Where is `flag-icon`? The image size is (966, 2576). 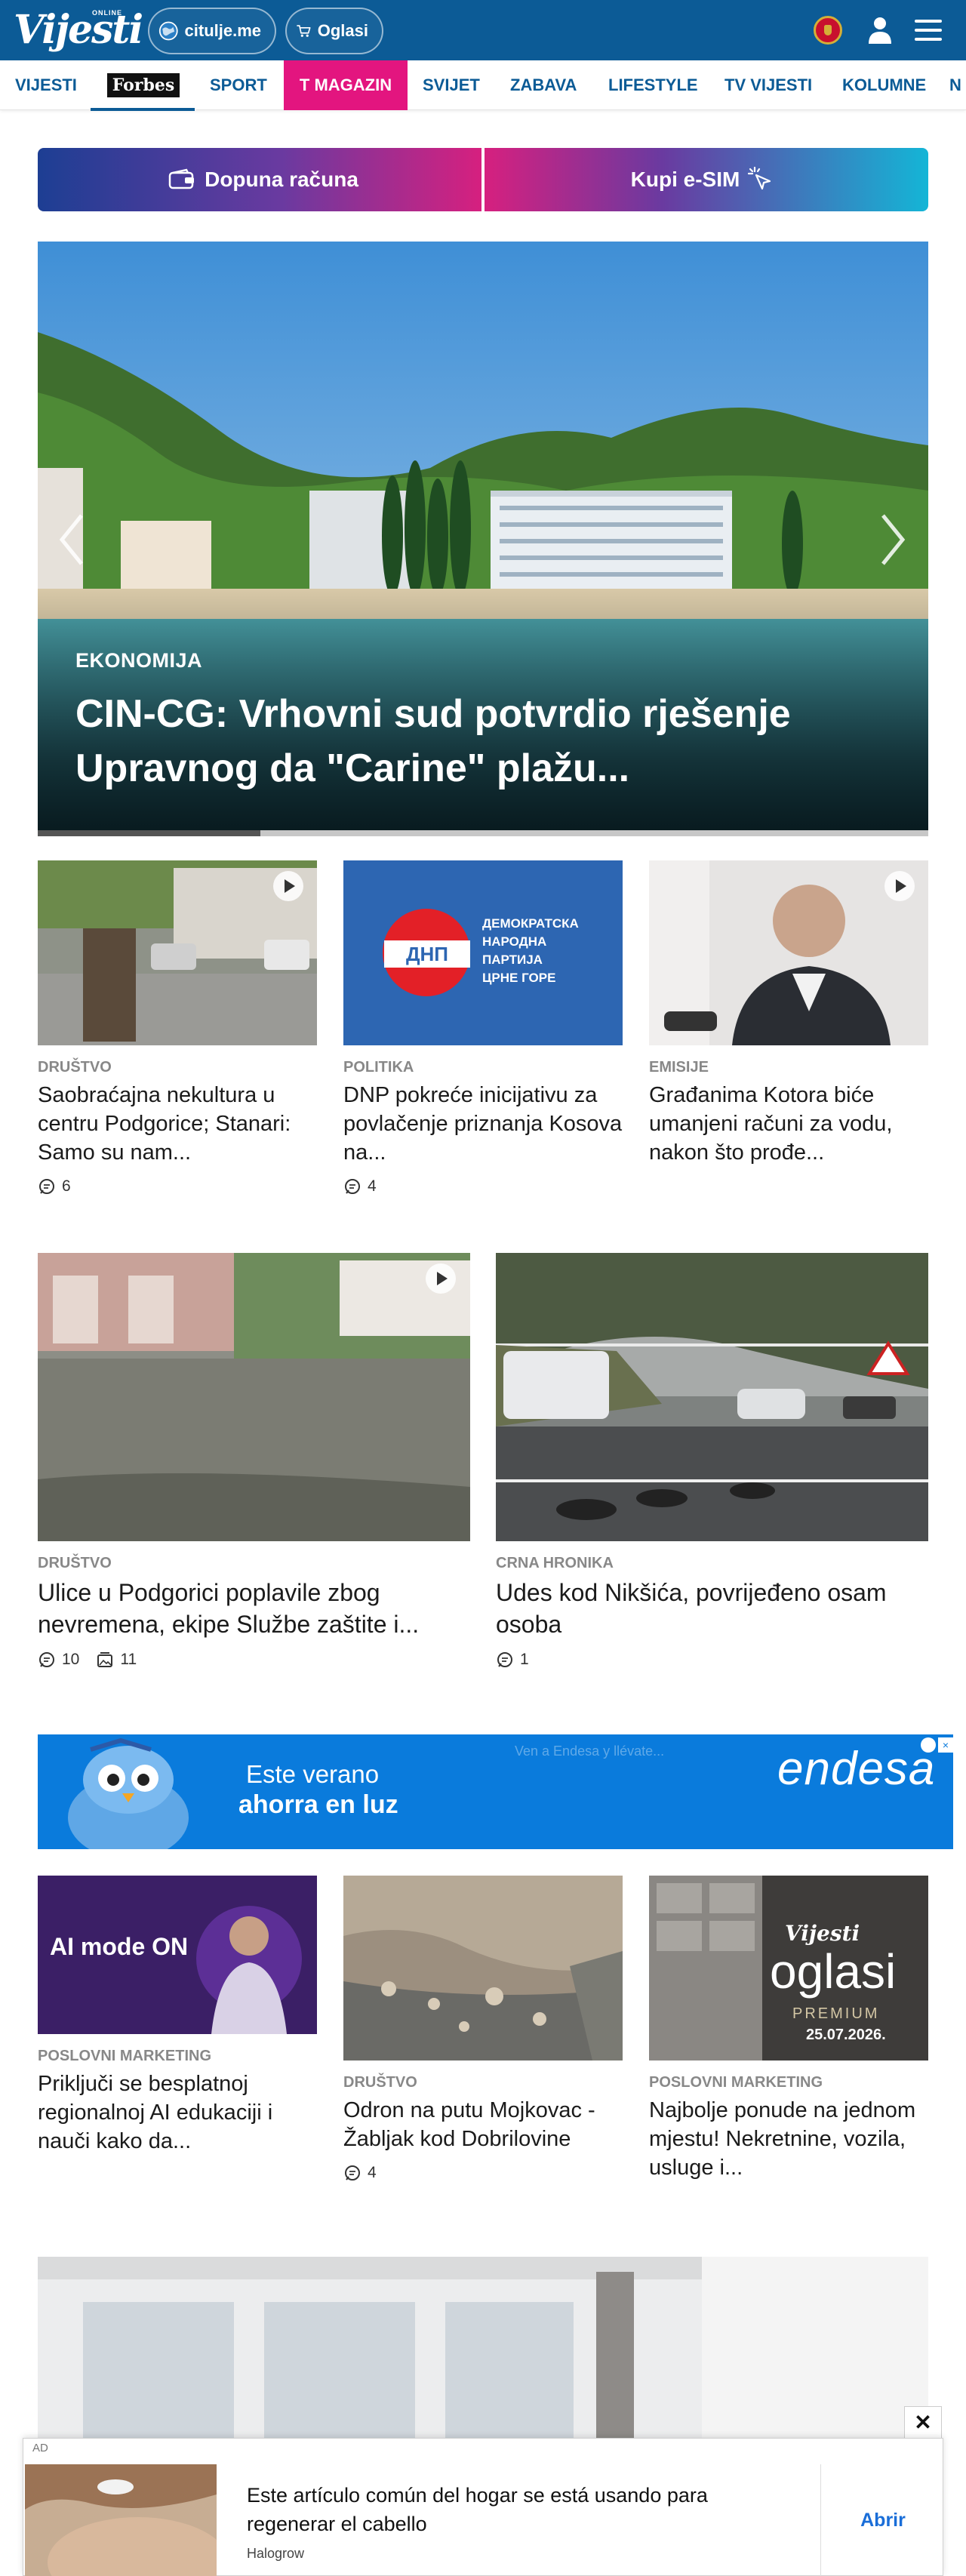 flag-icon is located at coordinates (828, 30).